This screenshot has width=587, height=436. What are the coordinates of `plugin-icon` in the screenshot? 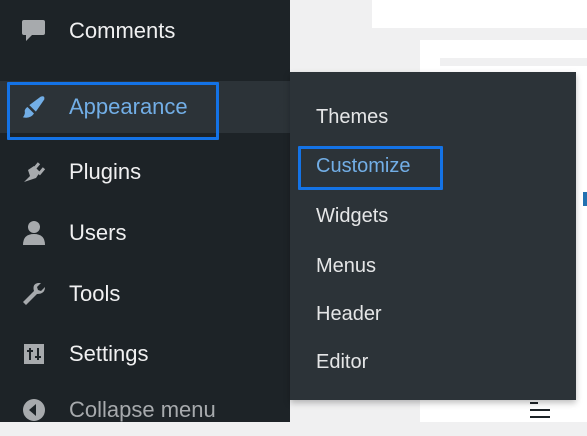 It's located at (34, 172).